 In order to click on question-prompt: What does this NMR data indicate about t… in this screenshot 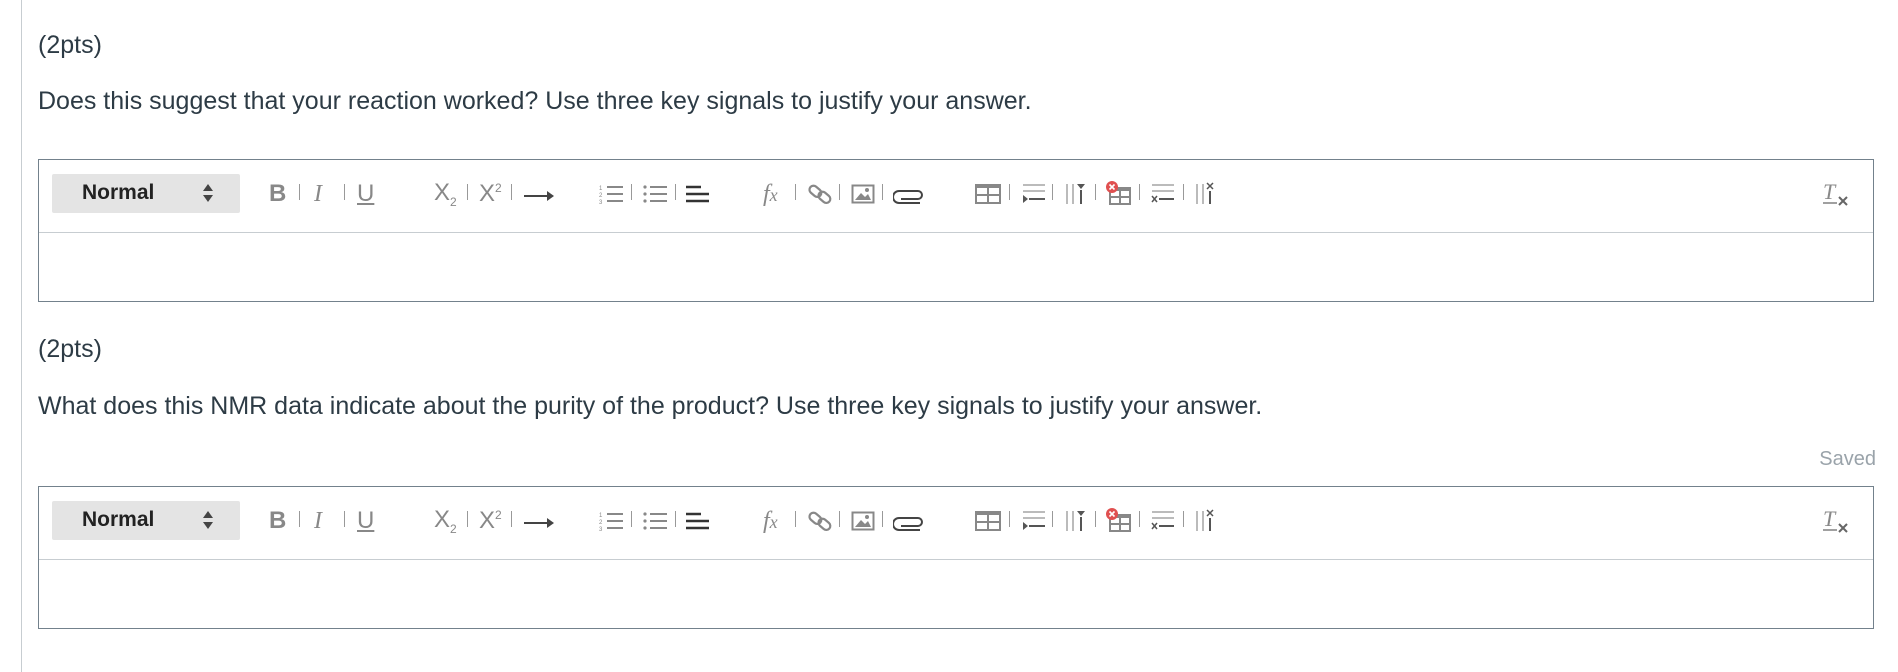, I will do `click(650, 406)`.